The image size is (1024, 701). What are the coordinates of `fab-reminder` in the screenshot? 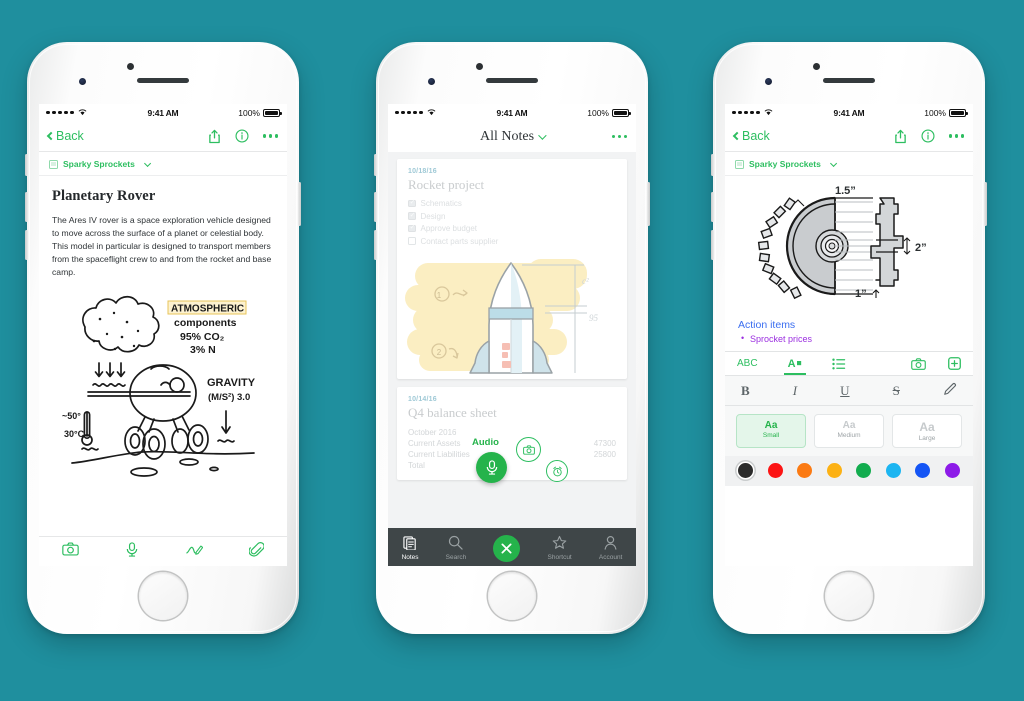 It's located at (557, 471).